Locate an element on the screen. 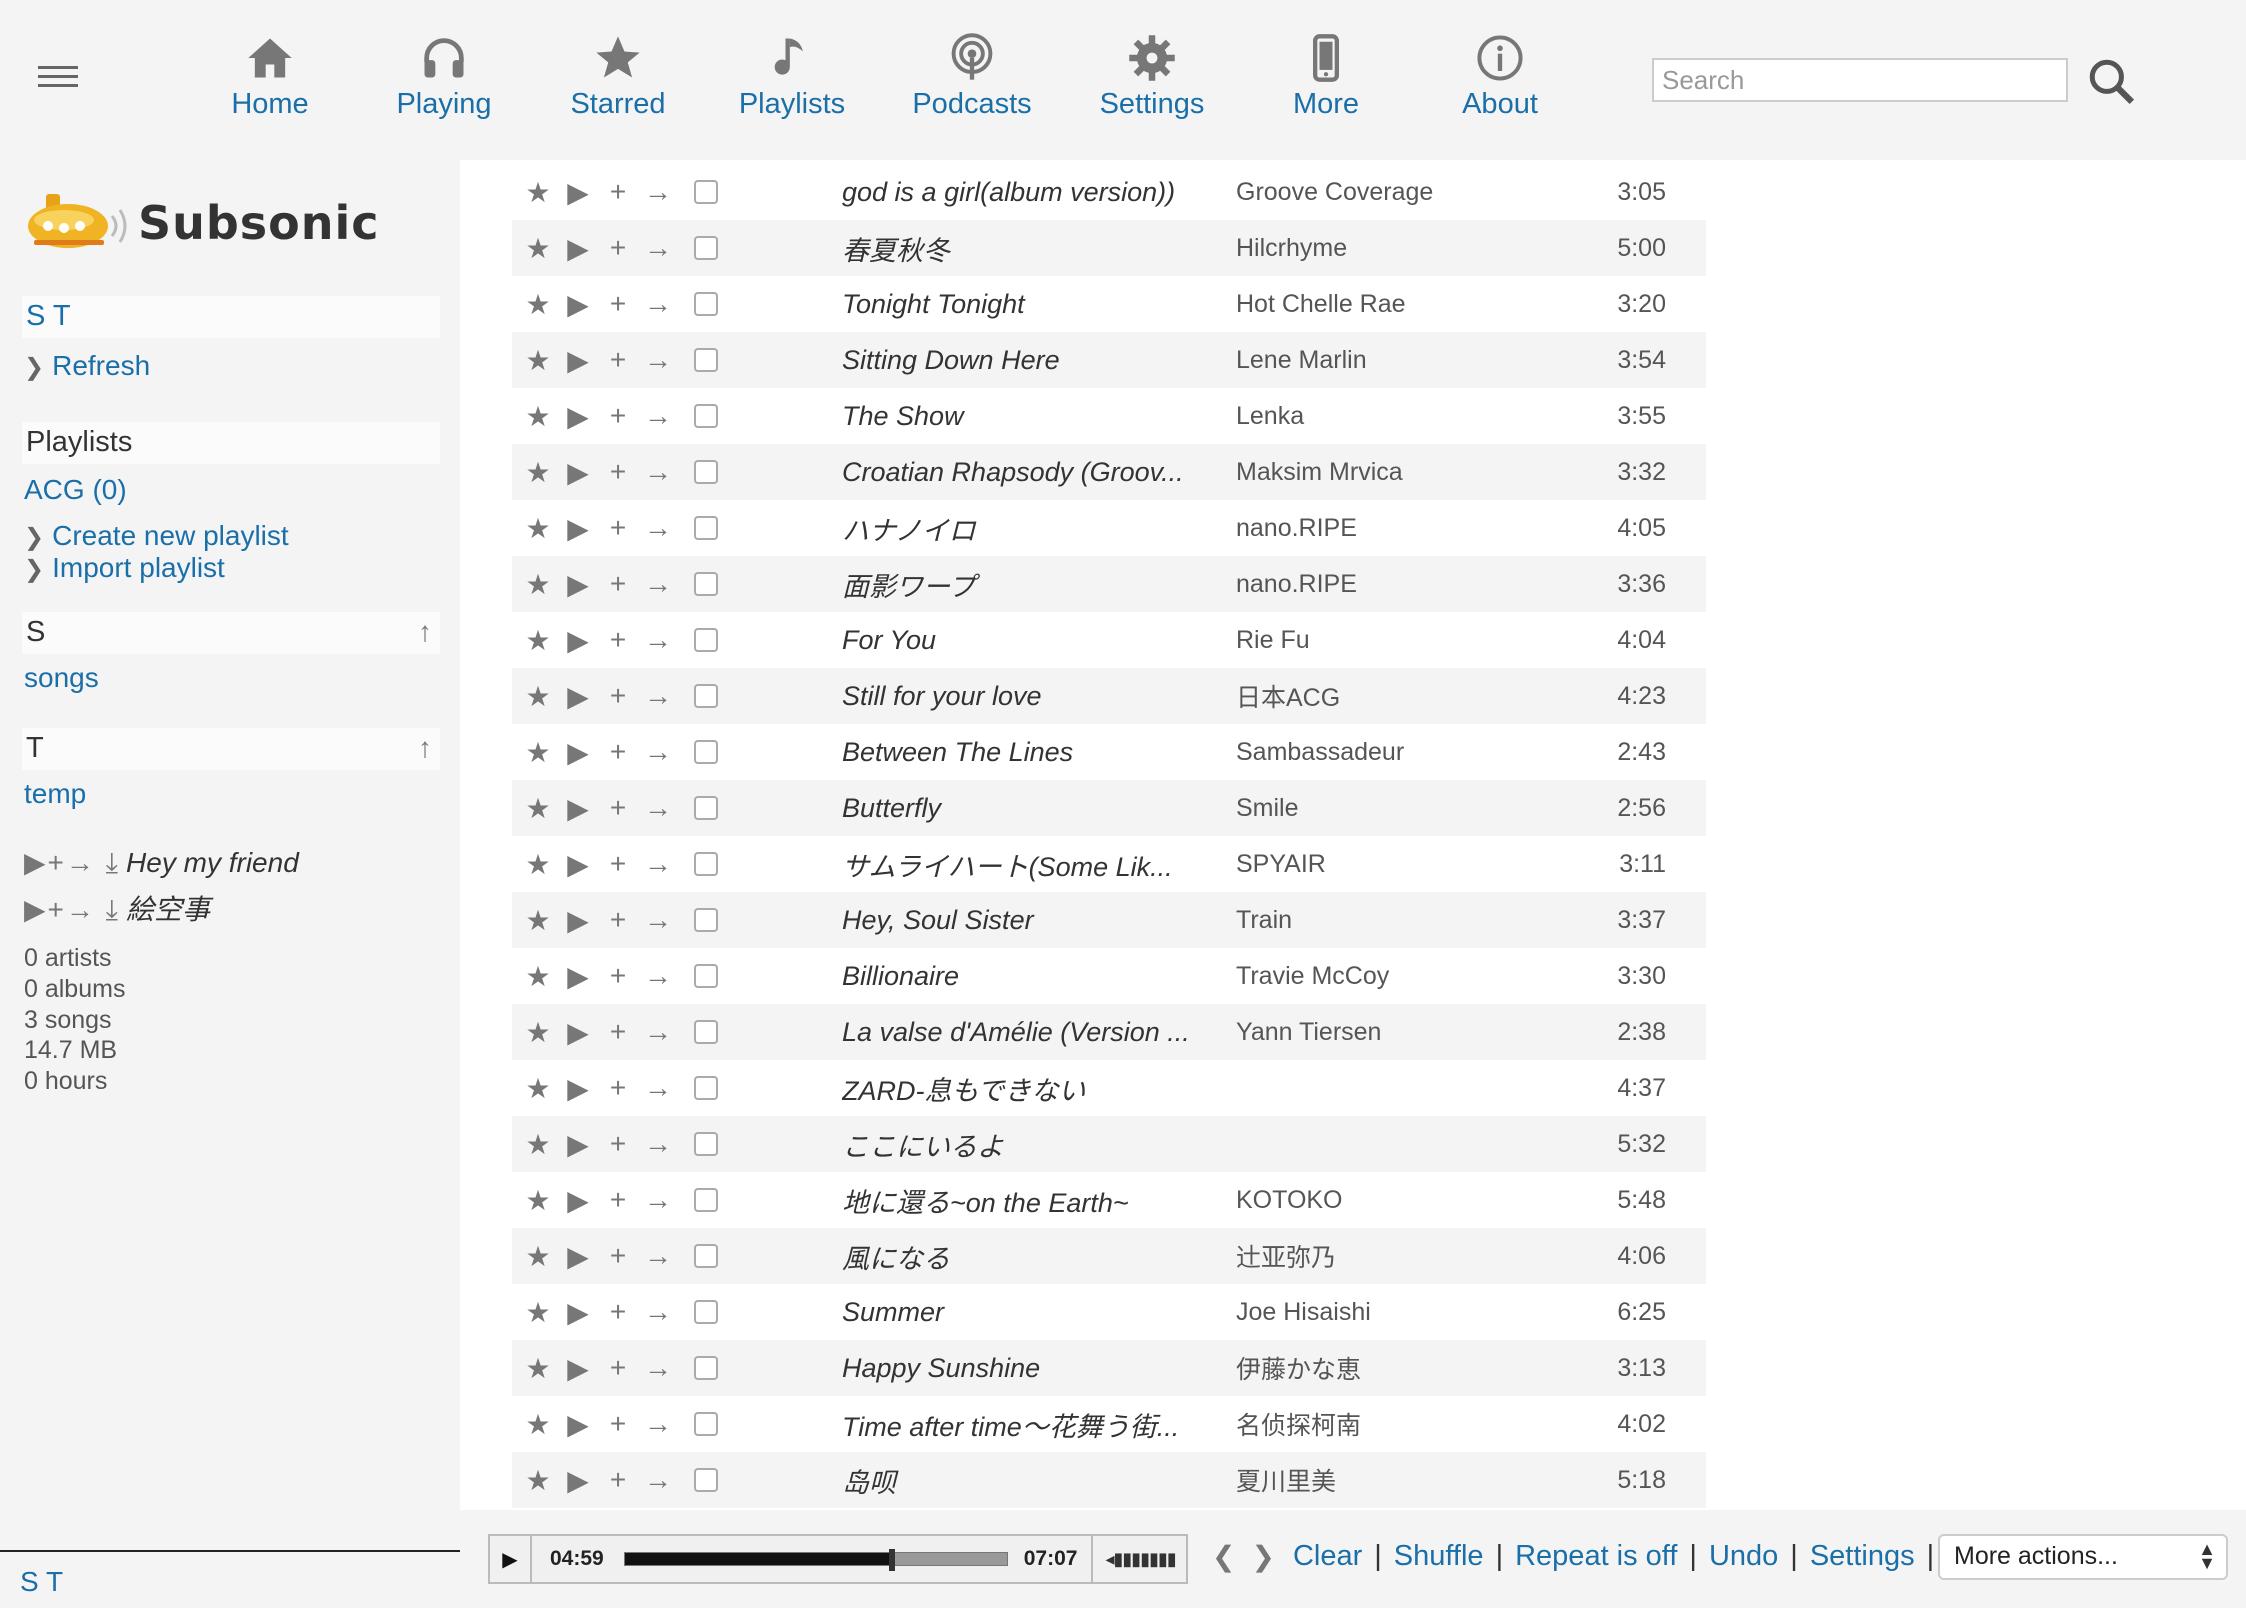  nav-settings: Settings is located at coordinates (1152, 76).